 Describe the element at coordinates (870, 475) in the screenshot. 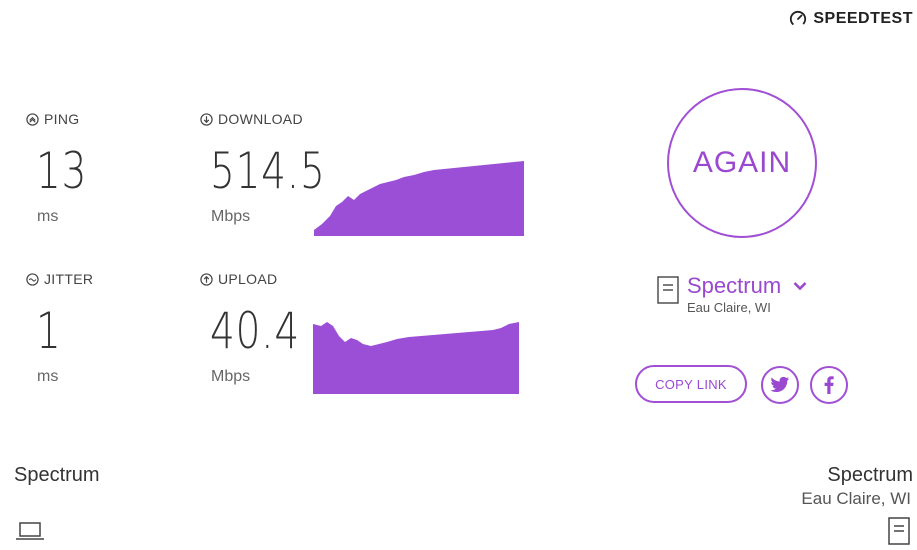

I see `server-isp-name: Spectrum` at that location.